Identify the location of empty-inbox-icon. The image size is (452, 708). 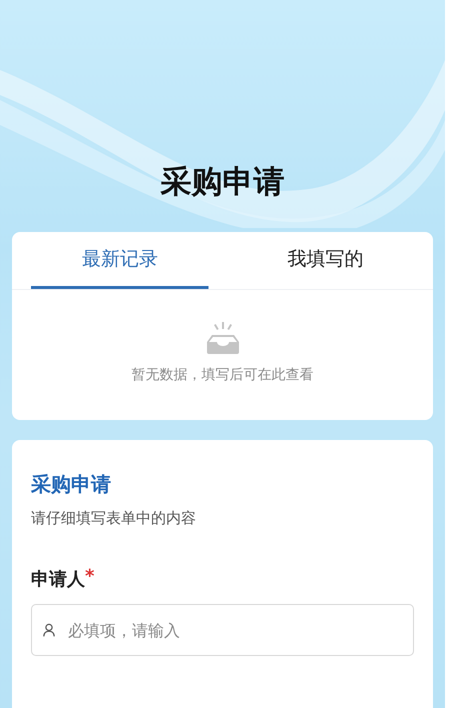
(223, 338).